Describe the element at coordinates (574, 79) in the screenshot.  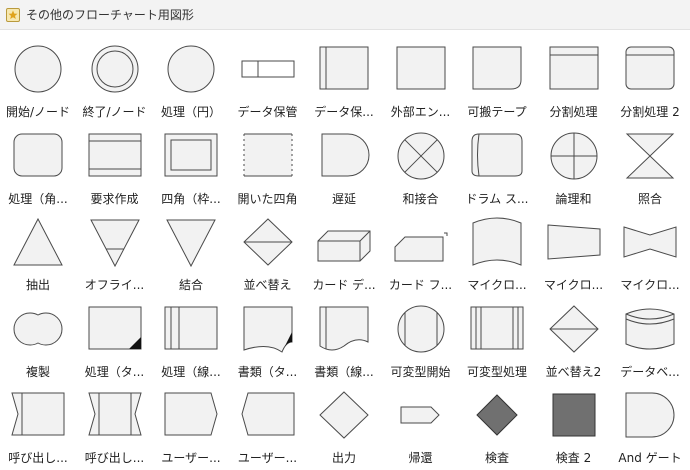
I see `shape-item-7: 分割処理` at that location.